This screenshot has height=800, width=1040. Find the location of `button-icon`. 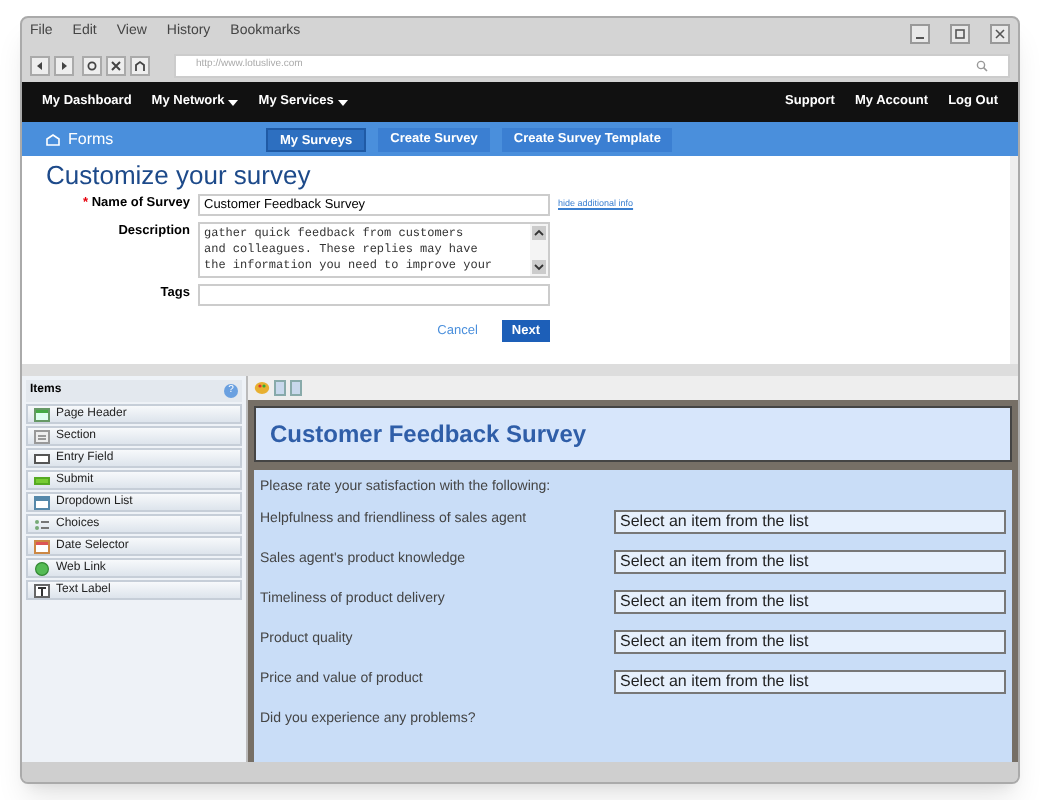

button-icon is located at coordinates (42, 480).